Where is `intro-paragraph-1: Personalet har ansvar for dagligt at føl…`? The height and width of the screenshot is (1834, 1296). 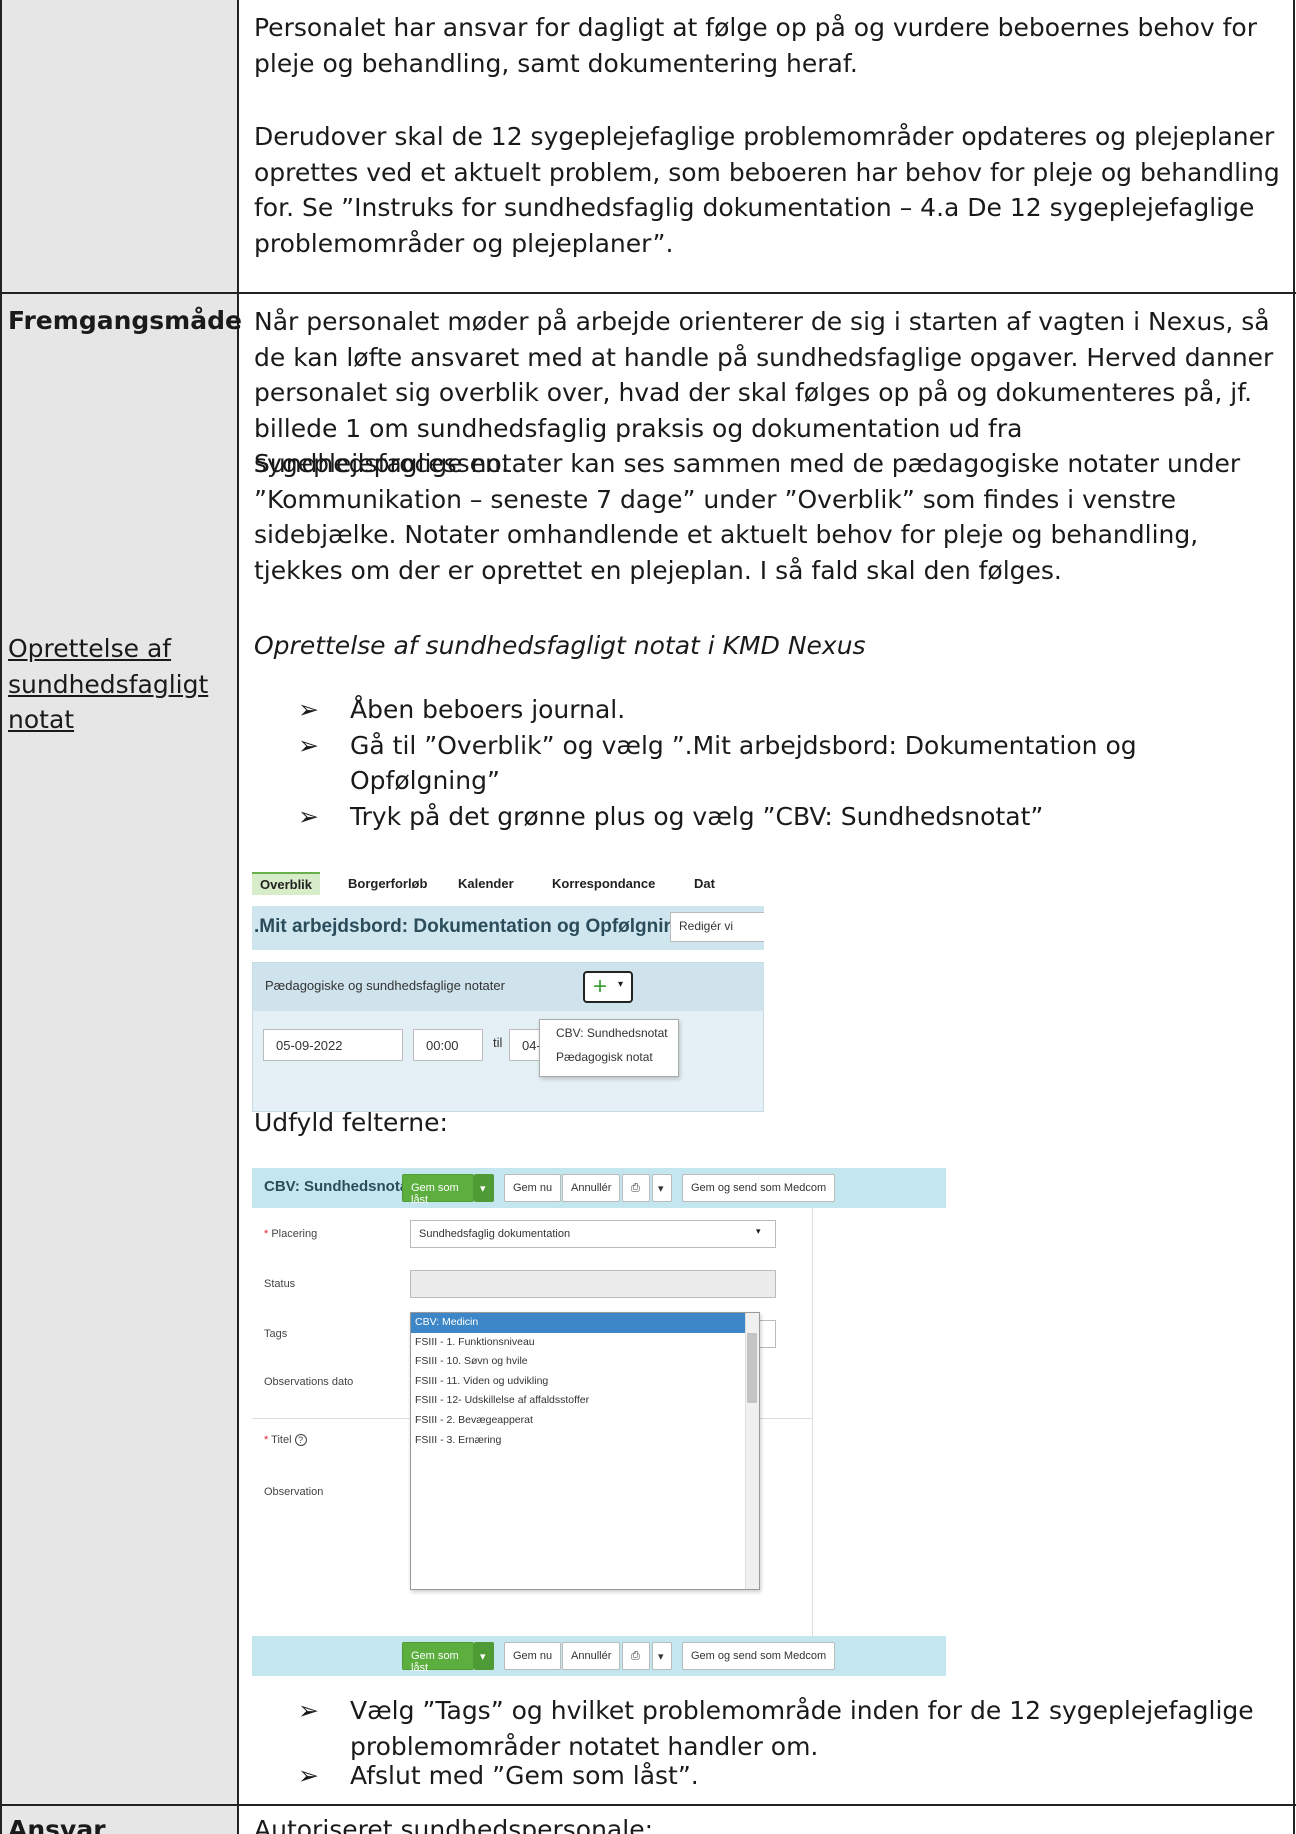
intro-paragraph-1: Personalet har ansvar for dagligt at føl… is located at coordinates (756, 45).